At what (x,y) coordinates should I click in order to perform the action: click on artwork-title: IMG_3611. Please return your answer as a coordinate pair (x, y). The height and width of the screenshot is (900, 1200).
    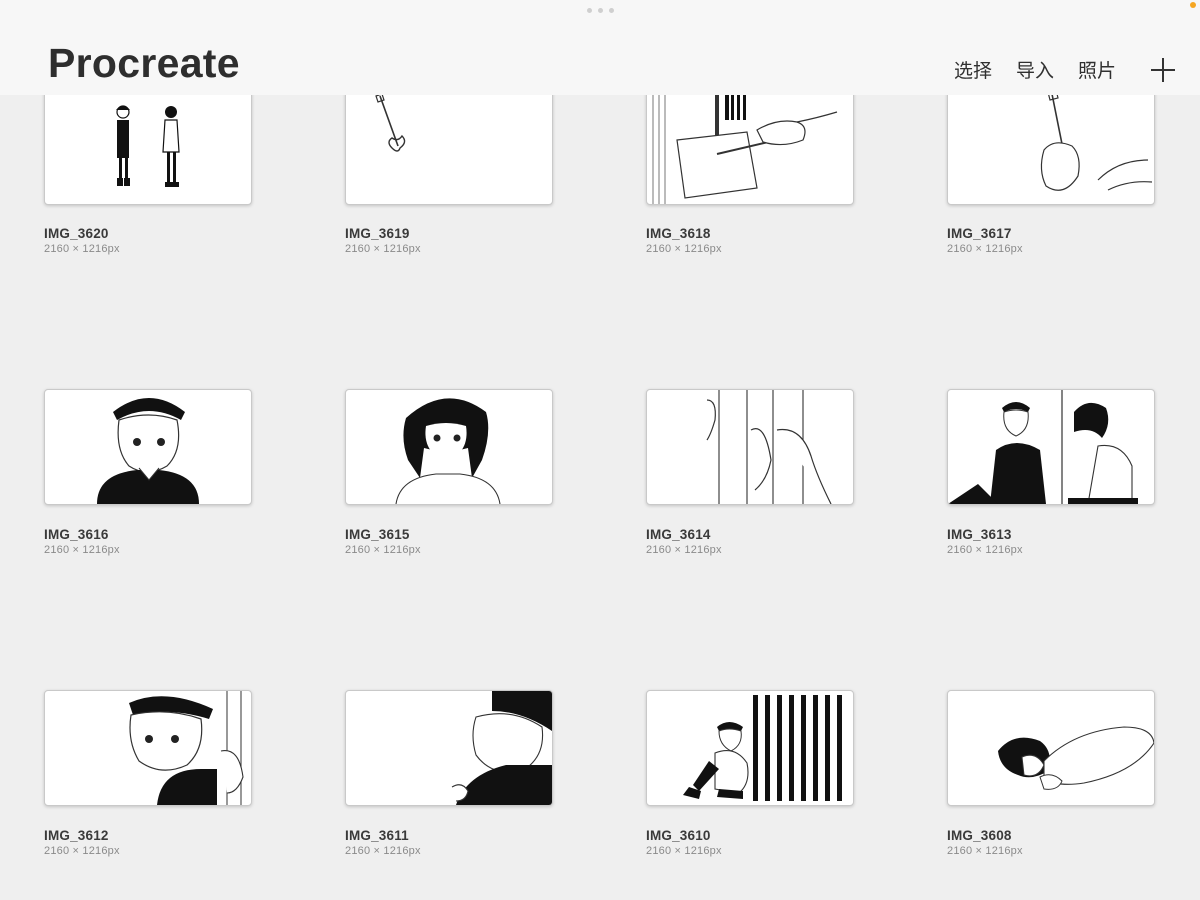
    Looking at the image, I should click on (377, 835).